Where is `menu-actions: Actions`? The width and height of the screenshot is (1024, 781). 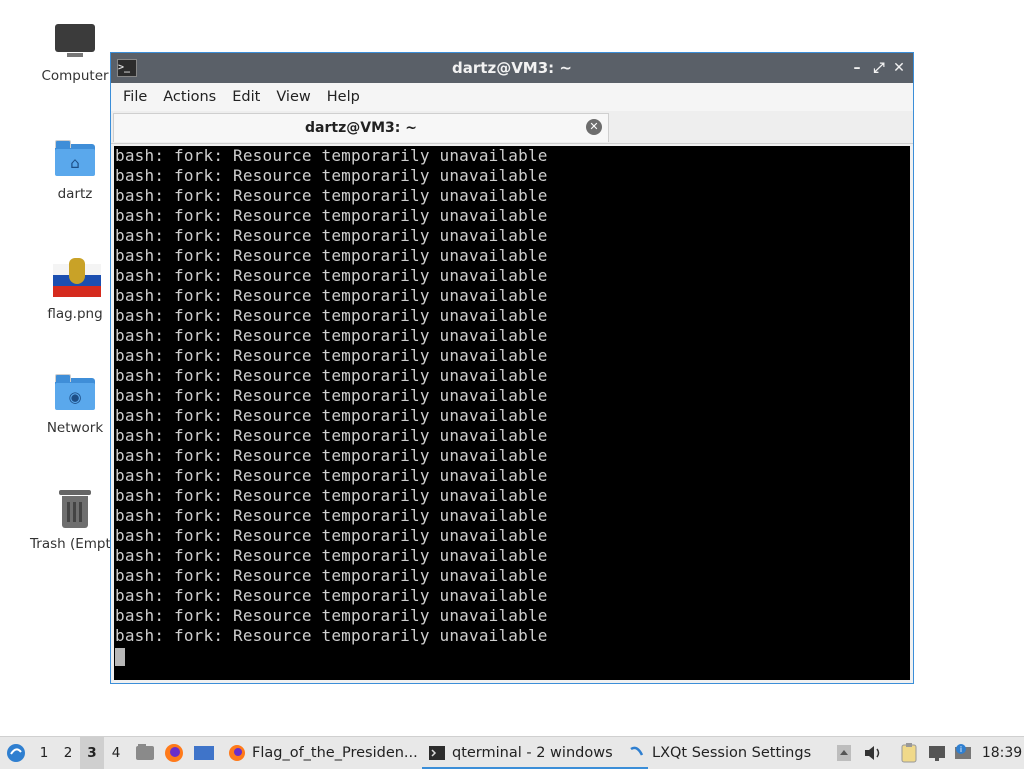 menu-actions: Actions is located at coordinates (189, 97).